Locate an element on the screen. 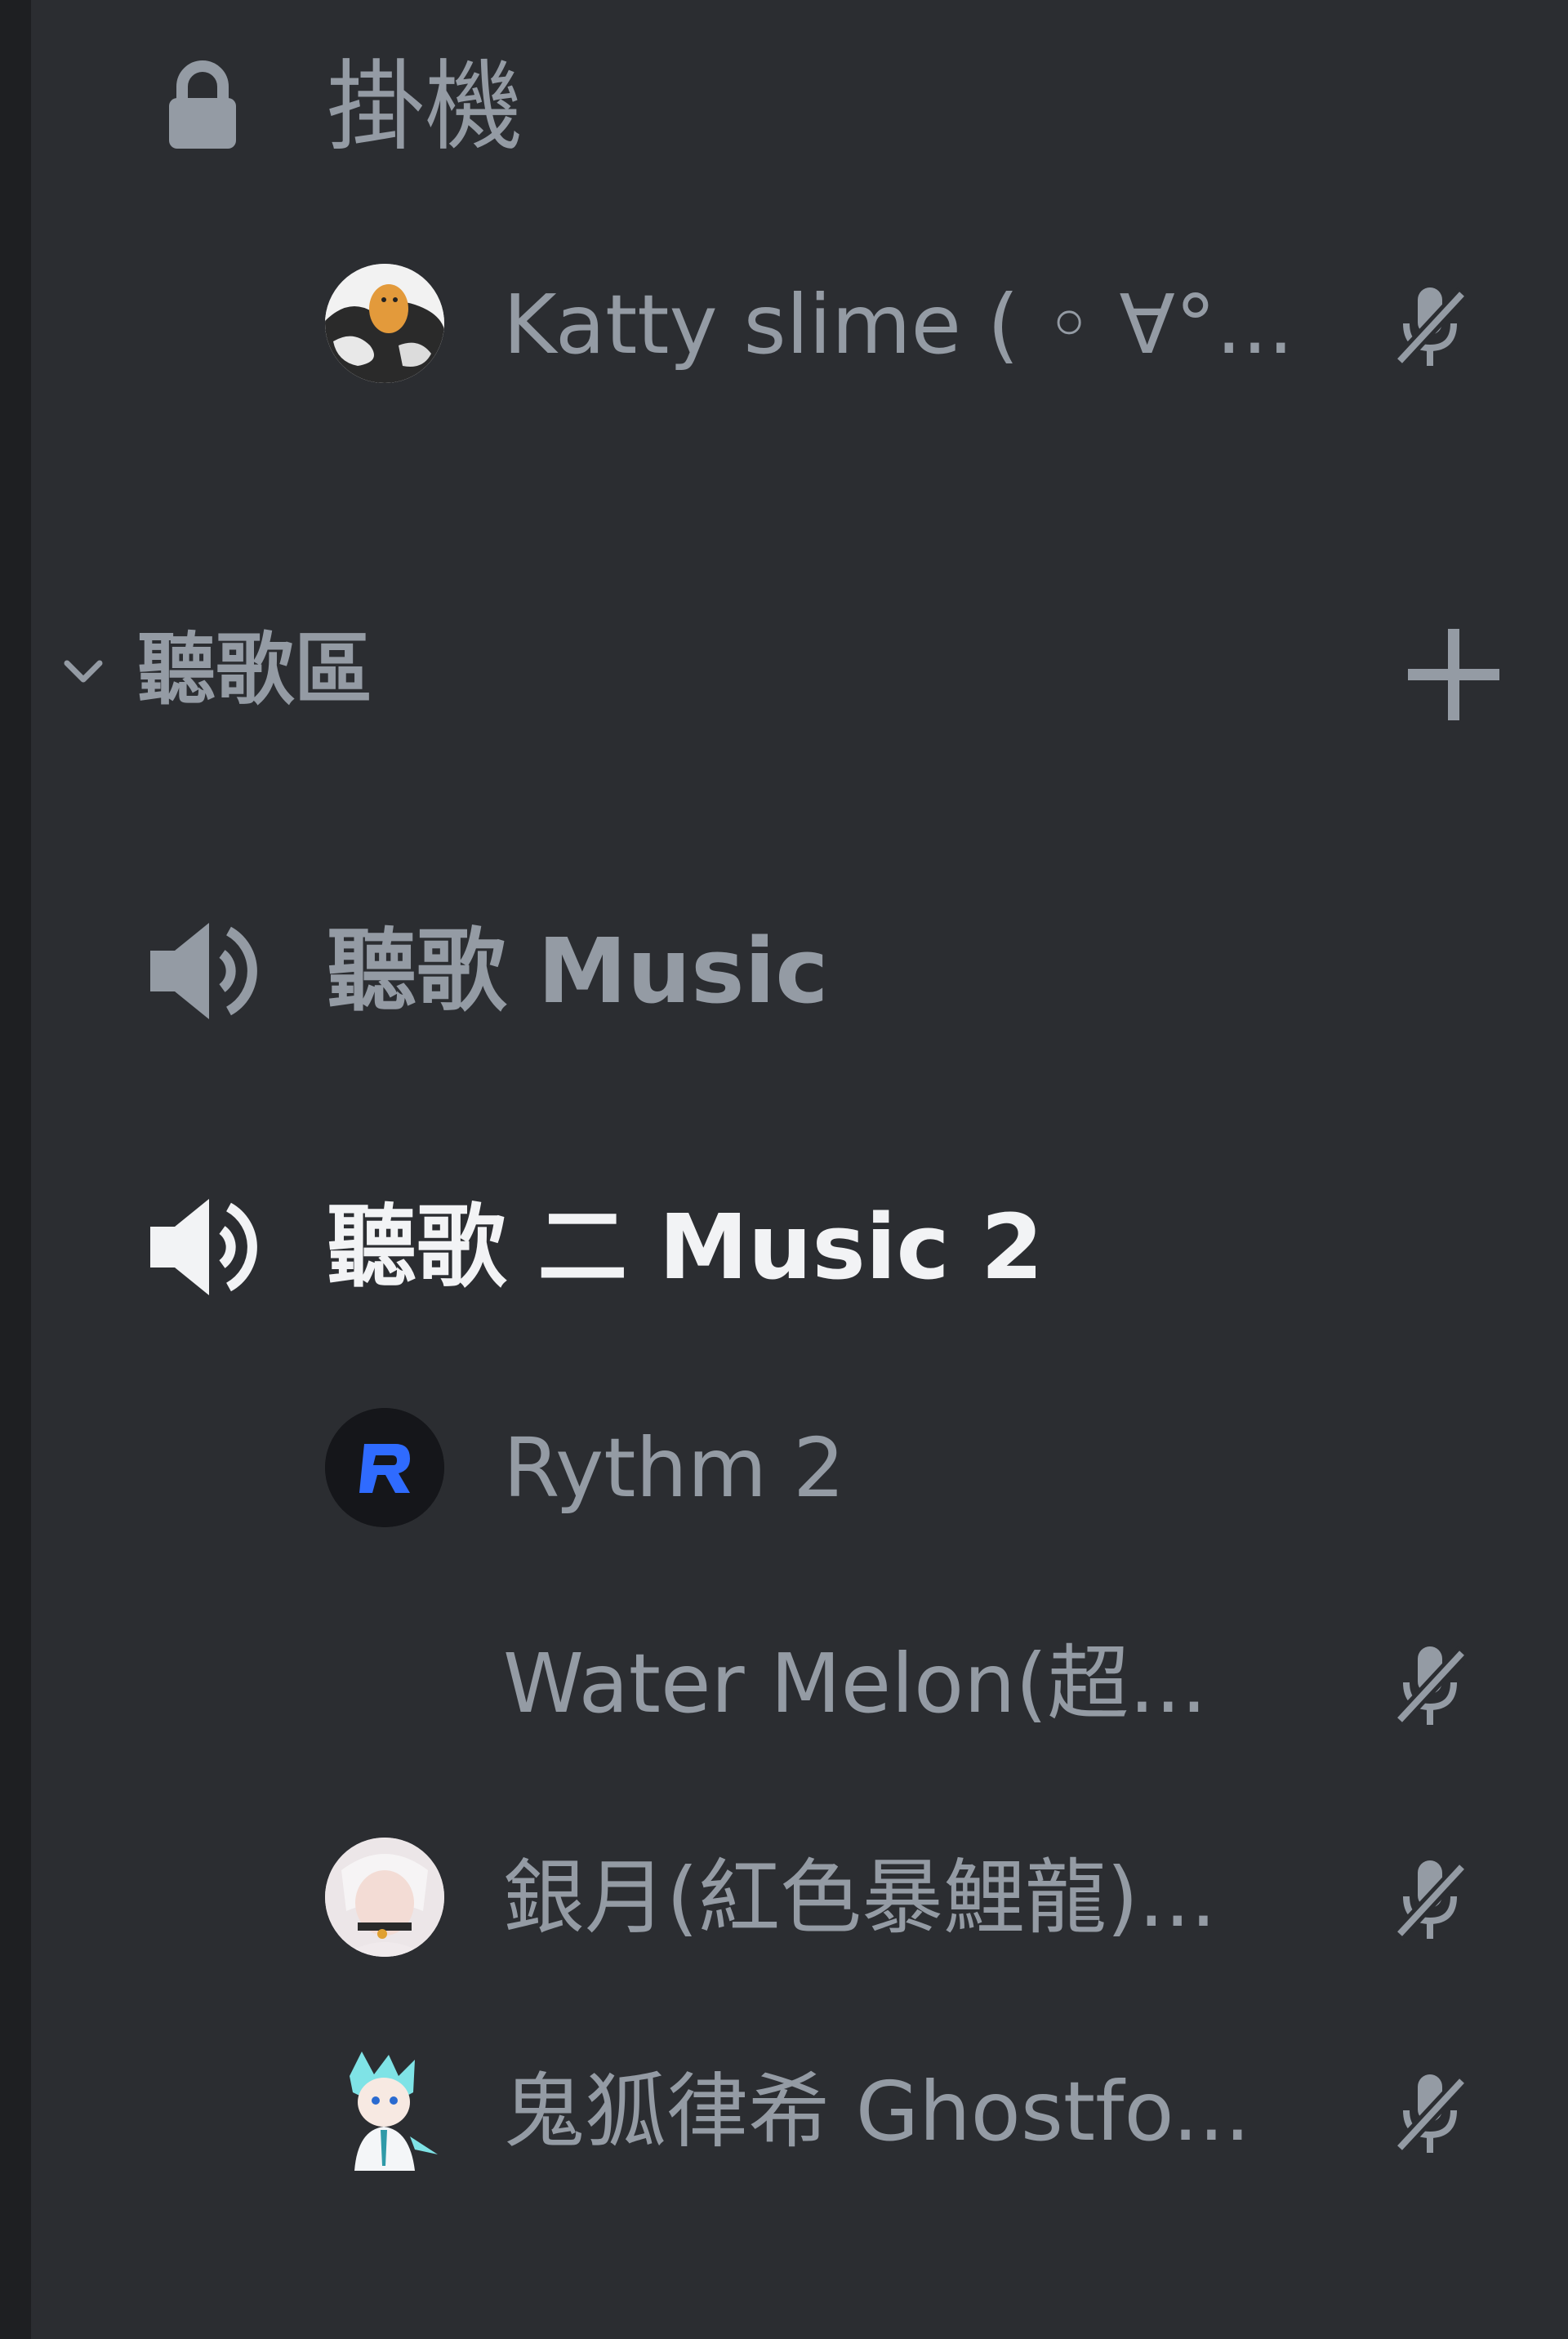 The width and height of the screenshot is (1568, 2339). member-name: Rythm 2 is located at coordinates (674, 1468).